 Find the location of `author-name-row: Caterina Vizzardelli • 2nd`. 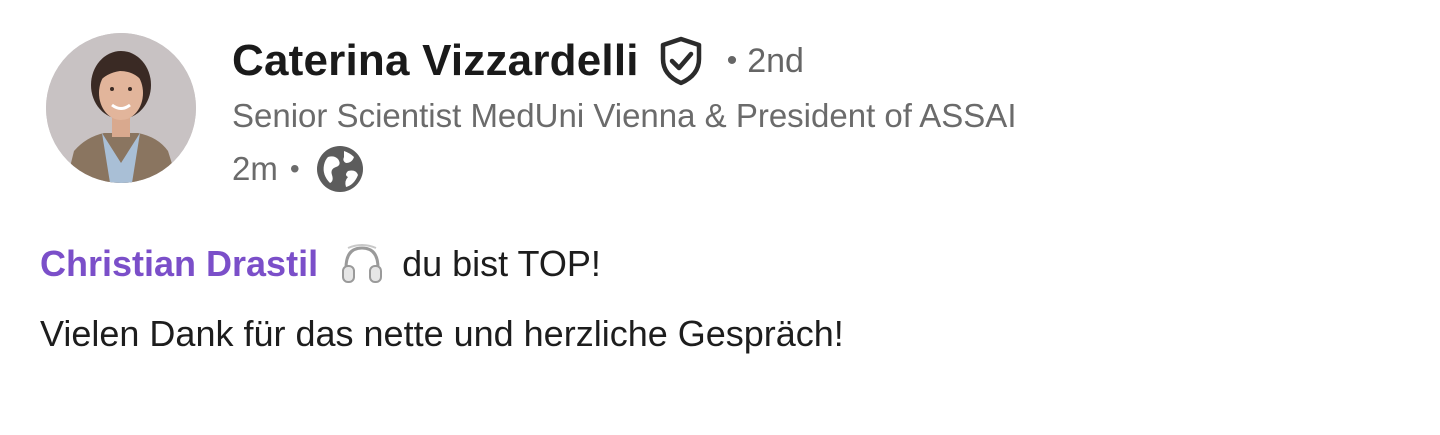

author-name-row: Caterina Vizzardelli • 2nd is located at coordinates (624, 61).